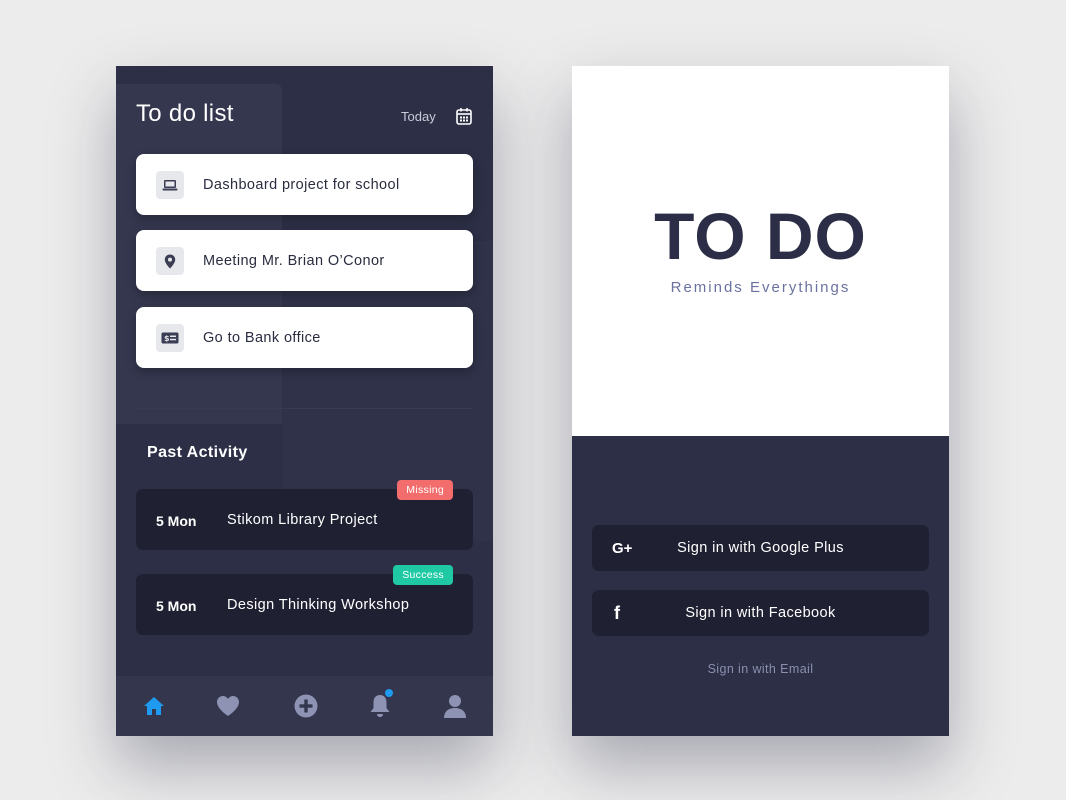  I want to click on facebook-signin-button: f Sign in with Facebook, so click(760, 613).